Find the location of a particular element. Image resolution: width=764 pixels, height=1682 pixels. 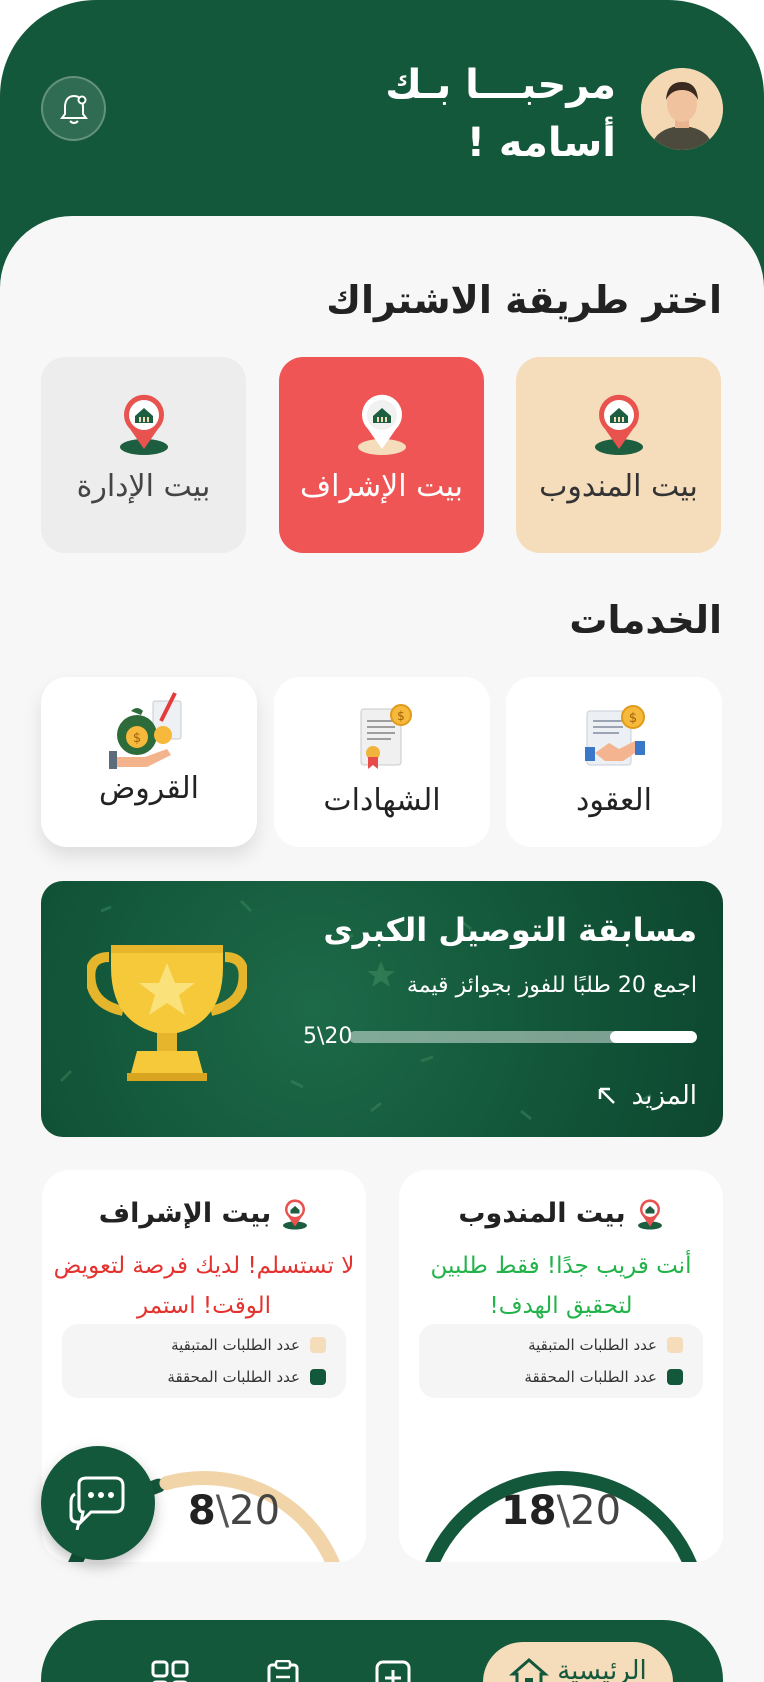

subscription-option-label: بيت الإدارة is located at coordinates (143, 486).